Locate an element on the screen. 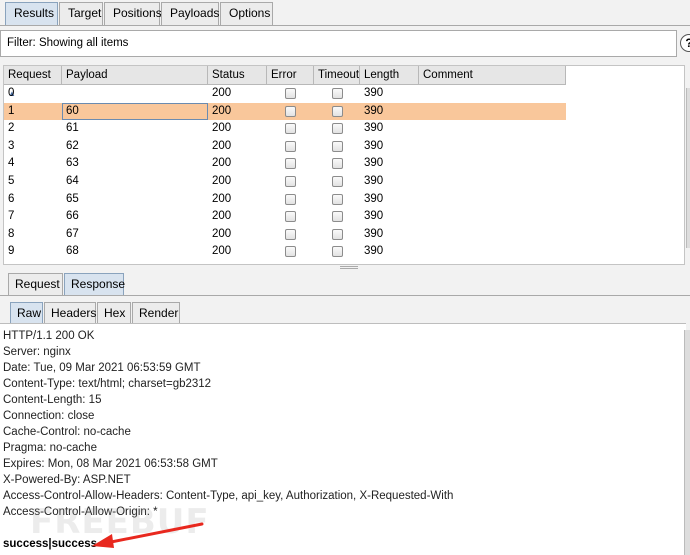 The image size is (690, 555). cell-payload: 66 is located at coordinates (72, 216).